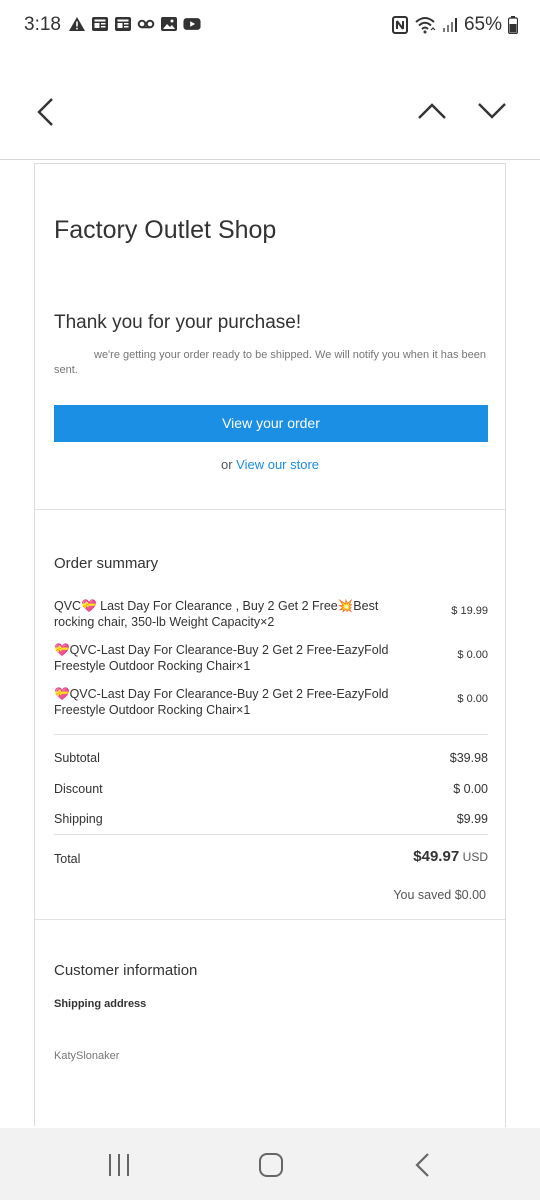  I want to click on image-icon, so click(169, 24).